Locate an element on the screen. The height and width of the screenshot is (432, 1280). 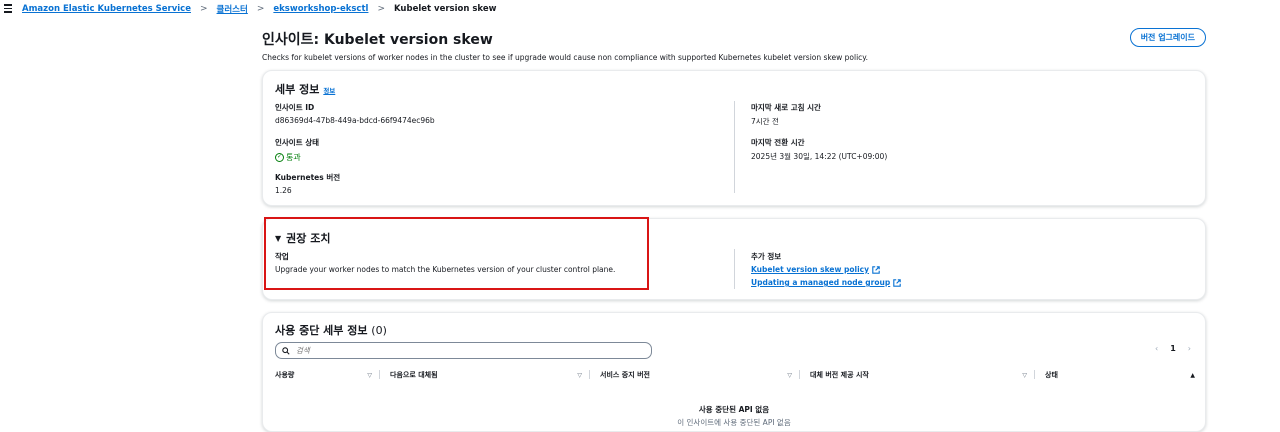
pagination: ‹ 1 › is located at coordinates (1173, 348).